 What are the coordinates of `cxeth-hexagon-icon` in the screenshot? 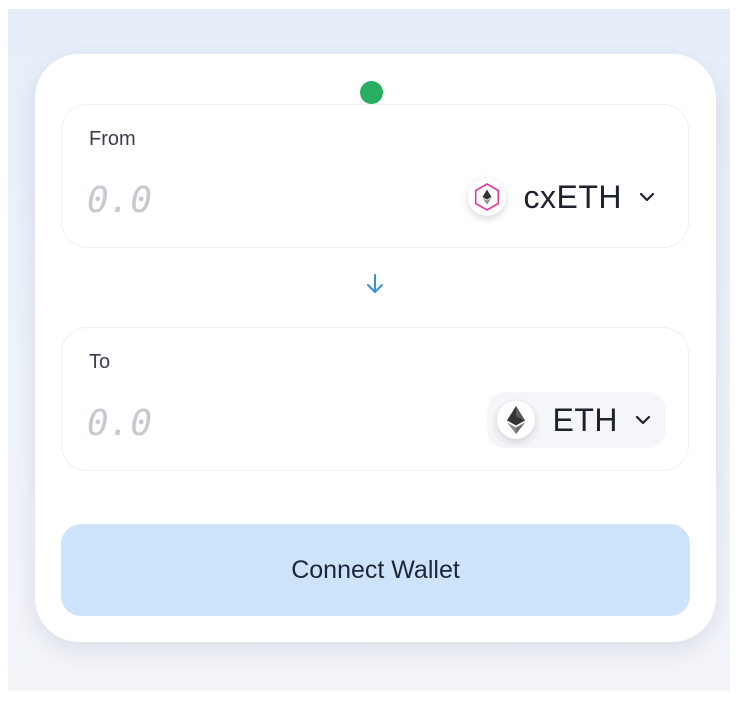 It's located at (486, 197).